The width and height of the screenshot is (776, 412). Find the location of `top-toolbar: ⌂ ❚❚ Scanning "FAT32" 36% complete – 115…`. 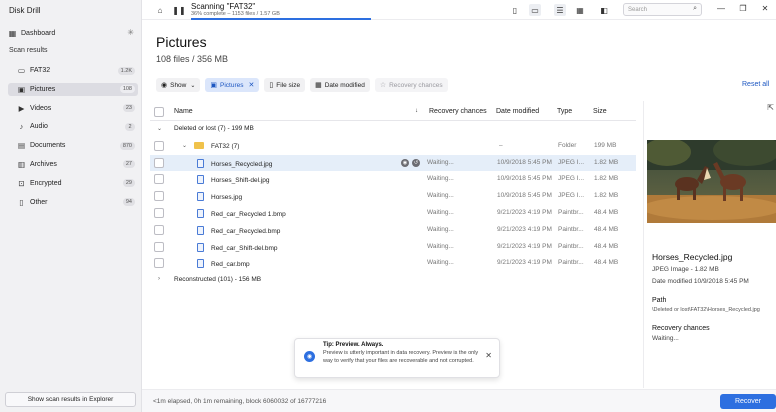

top-toolbar: ⌂ ❚❚ Scanning "FAT32" 36% complete – 115… is located at coordinates (459, 10).